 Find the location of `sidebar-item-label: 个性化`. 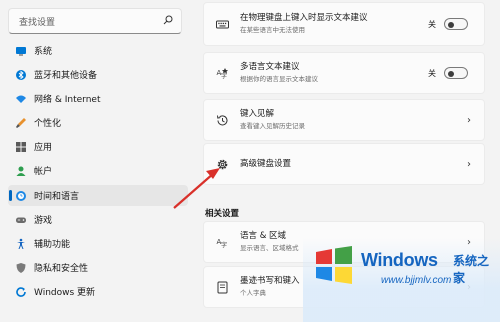

sidebar-item-label: 个性化 is located at coordinates (48, 124).